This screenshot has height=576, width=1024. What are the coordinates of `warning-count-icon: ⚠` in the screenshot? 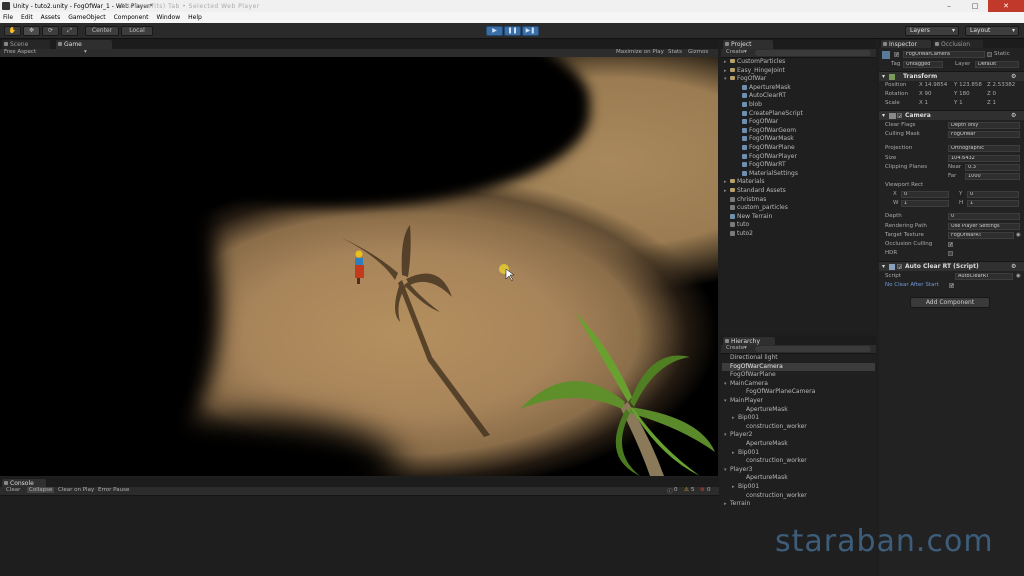 It's located at (686, 490).